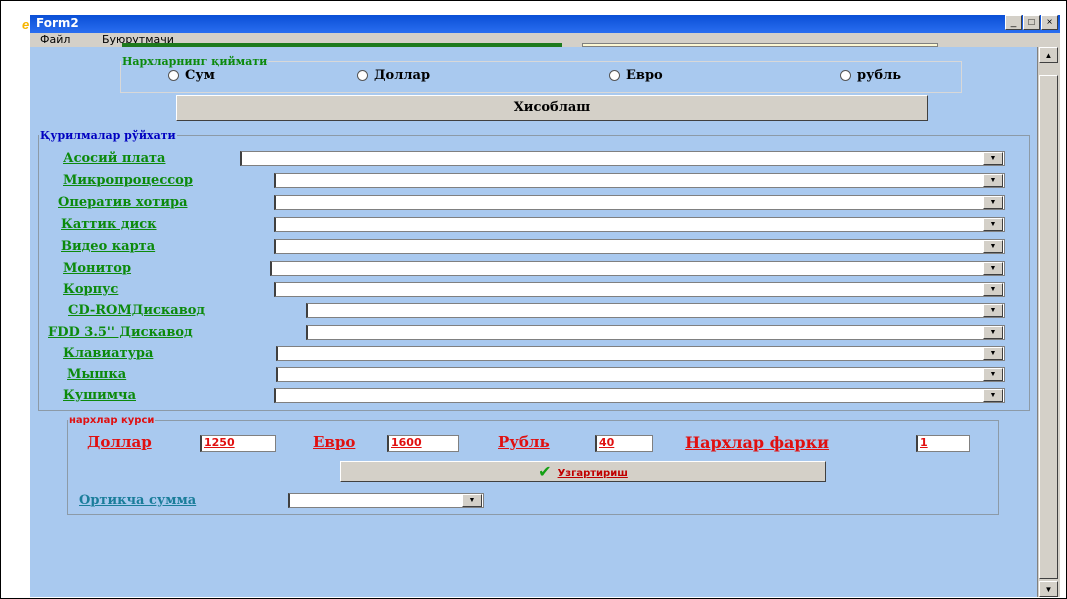  I want to click on maximize-button: □, so click(1031, 22).